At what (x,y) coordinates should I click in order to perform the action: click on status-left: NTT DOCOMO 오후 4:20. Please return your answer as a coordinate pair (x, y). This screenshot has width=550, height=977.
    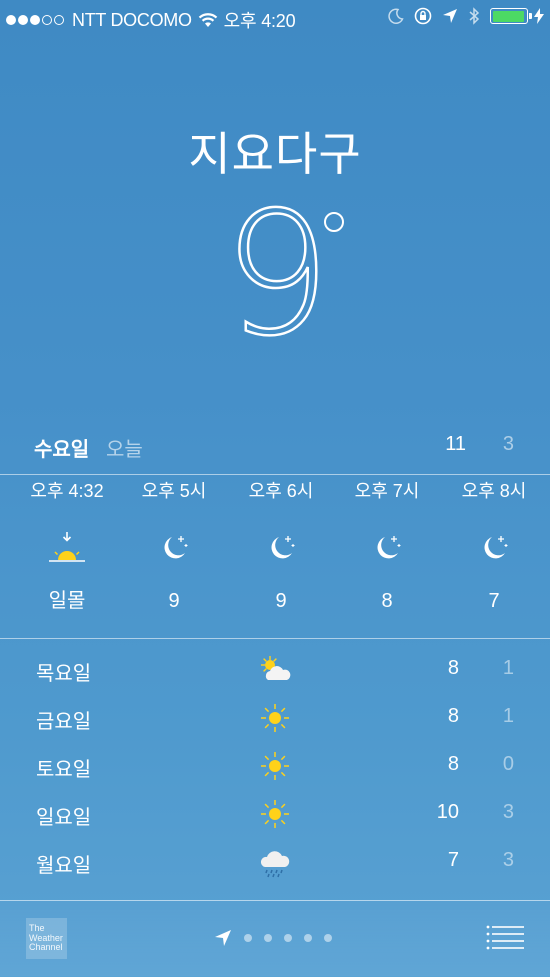
    Looking at the image, I should click on (151, 20).